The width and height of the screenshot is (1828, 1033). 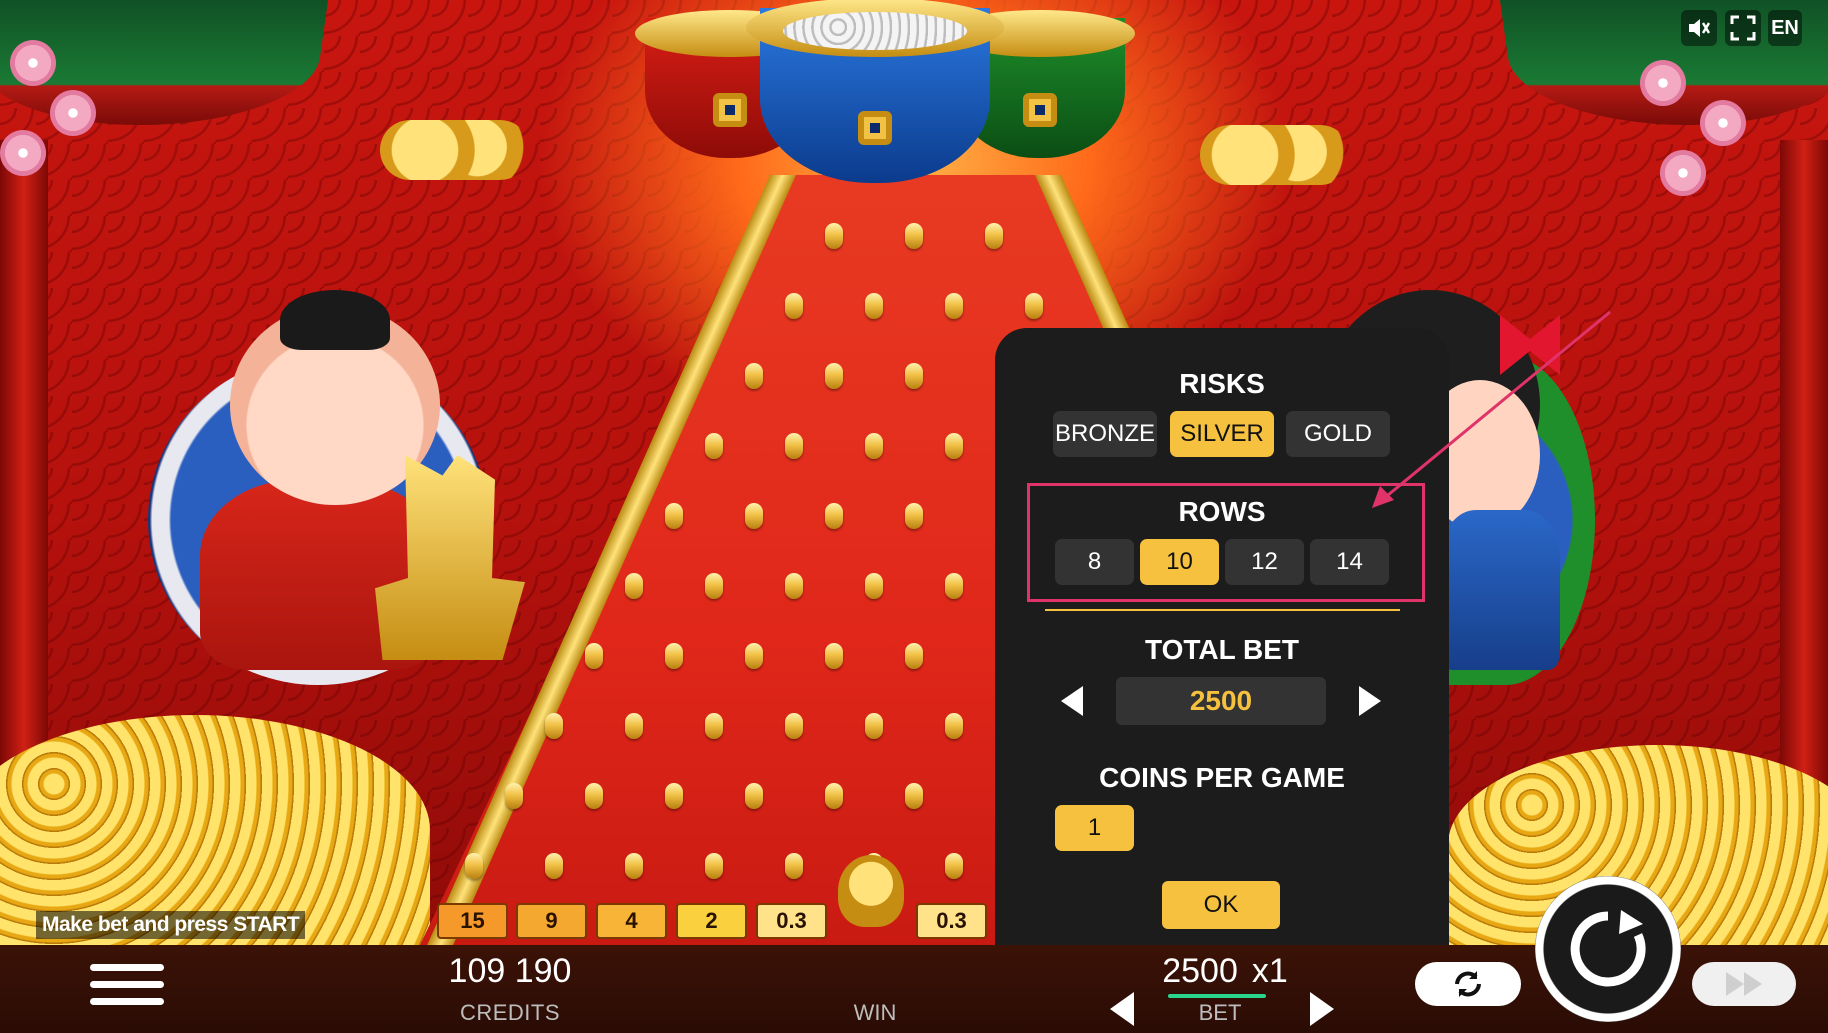 I want to click on spin-button, so click(x=1608, y=949).